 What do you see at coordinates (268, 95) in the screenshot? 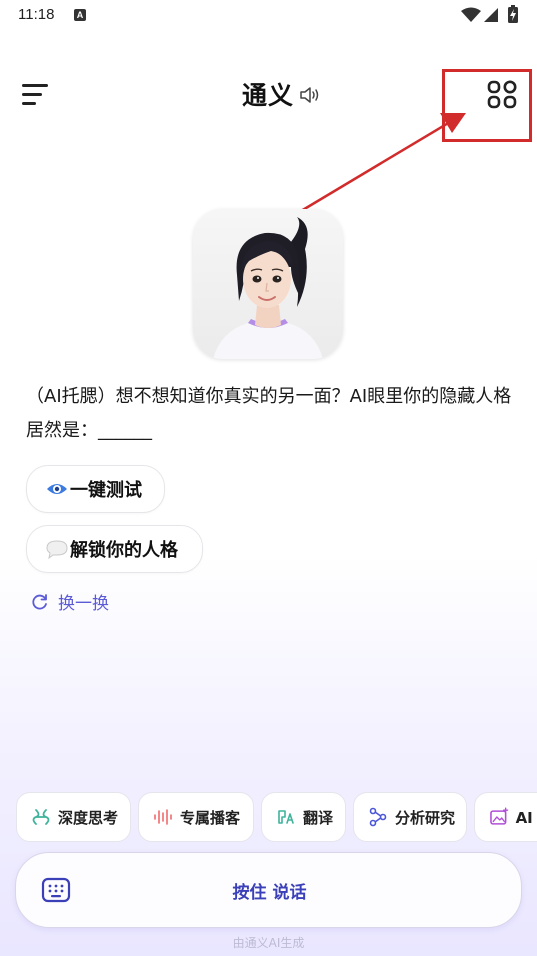
I see `page-title: 通义` at bounding box center [268, 95].